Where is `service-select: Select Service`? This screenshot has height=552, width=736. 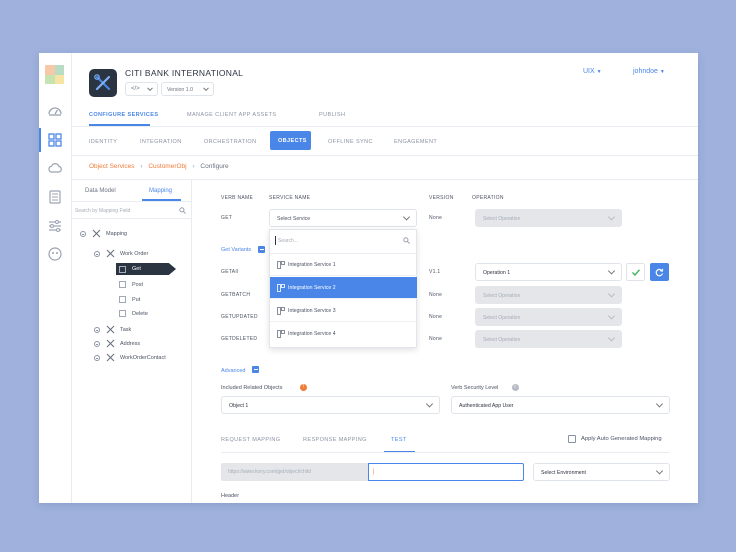 service-select: Select Service is located at coordinates (343, 218).